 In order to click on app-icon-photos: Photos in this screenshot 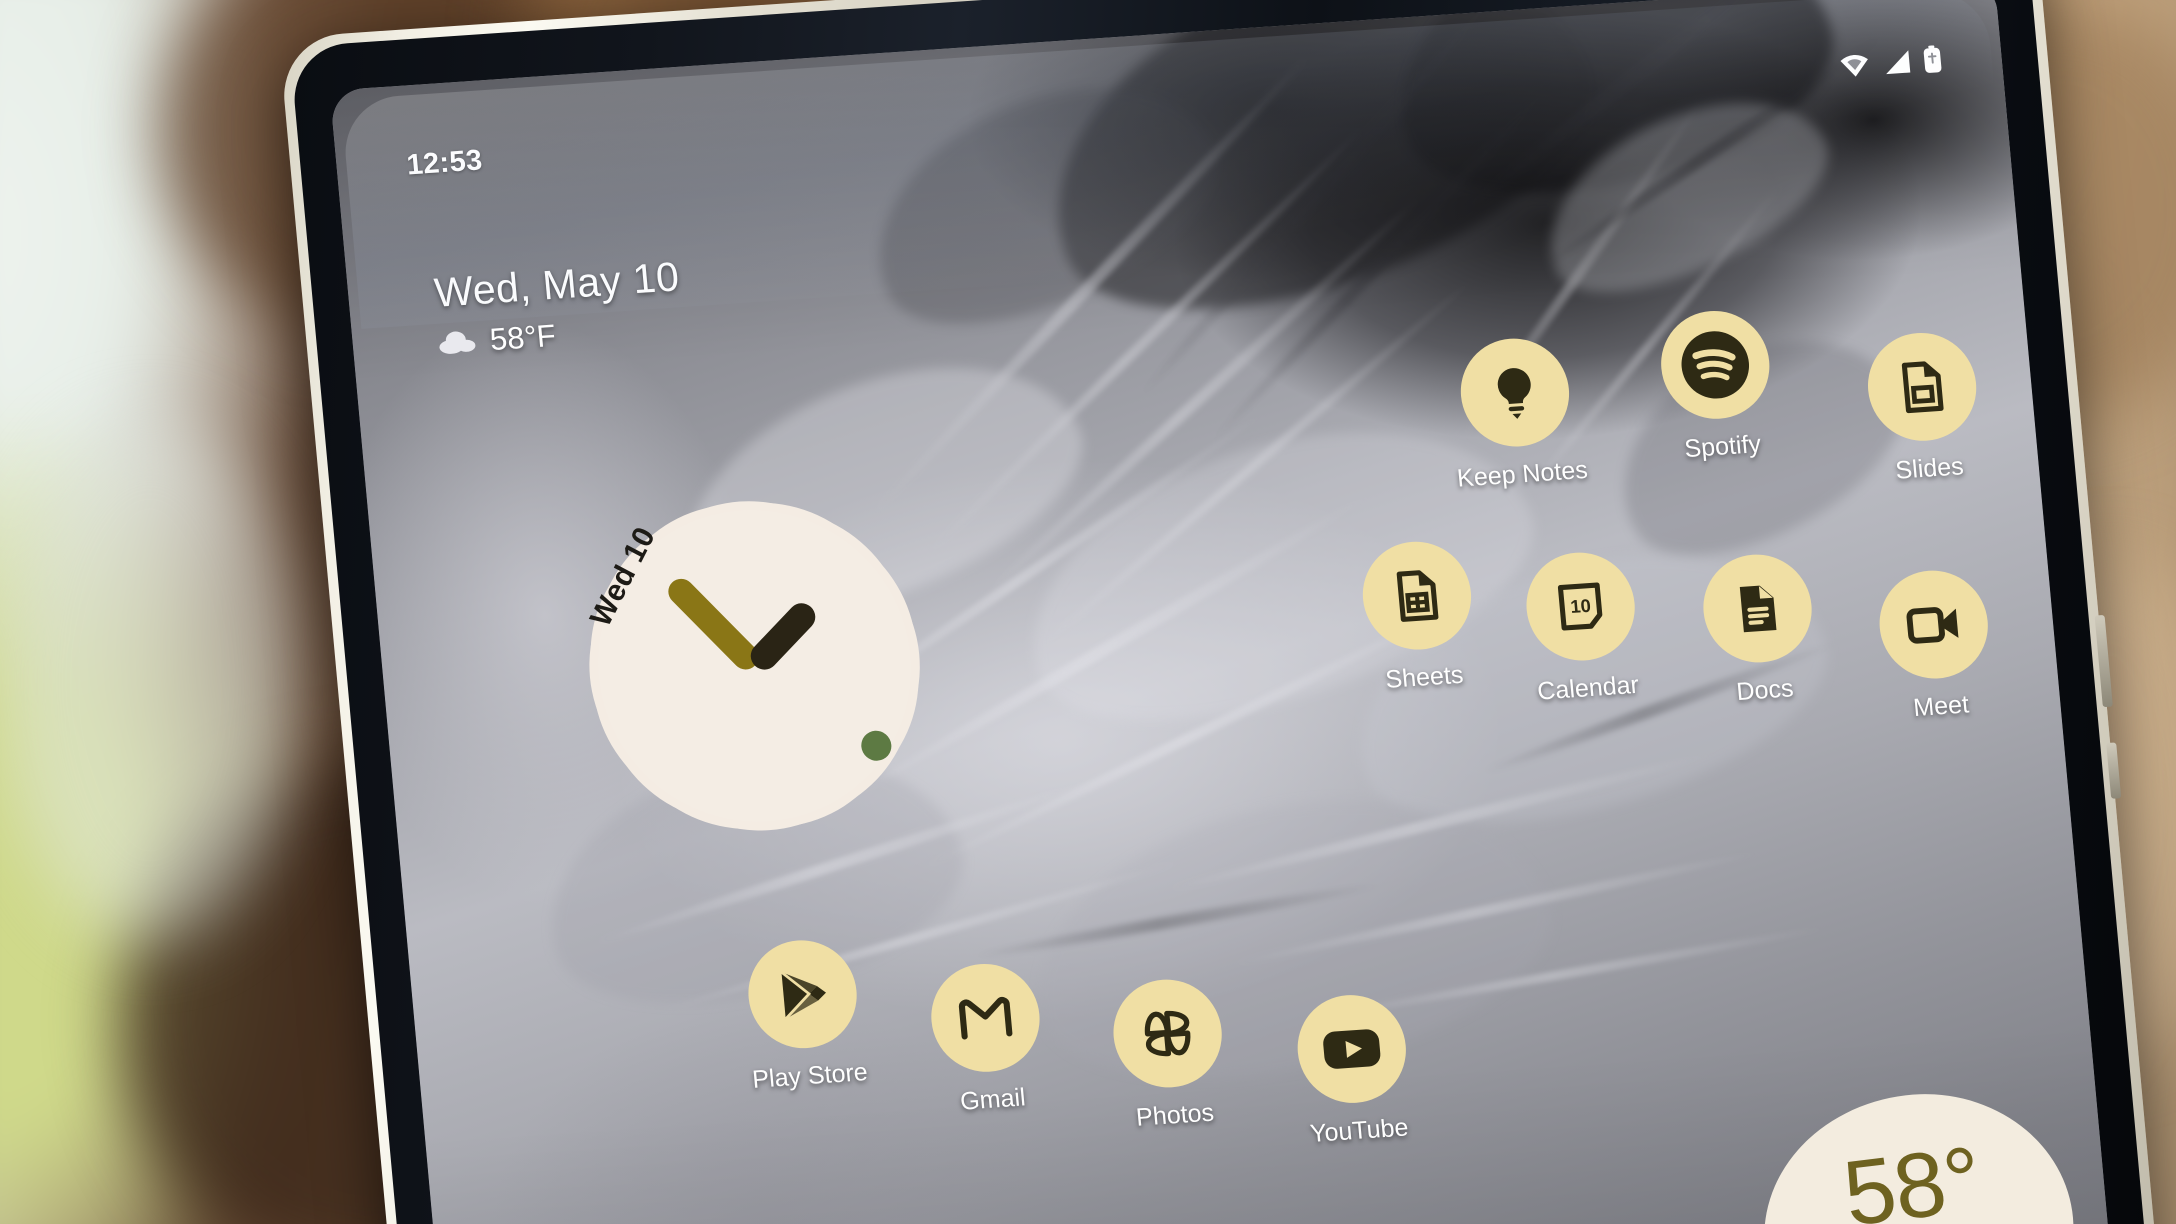, I will do `click(1169, 1055)`.